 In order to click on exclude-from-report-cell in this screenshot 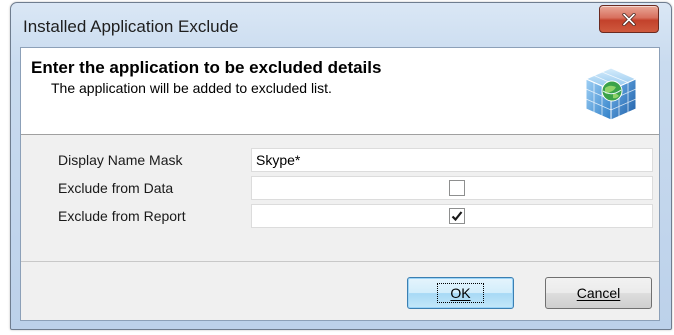, I will do `click(452, 216)`.